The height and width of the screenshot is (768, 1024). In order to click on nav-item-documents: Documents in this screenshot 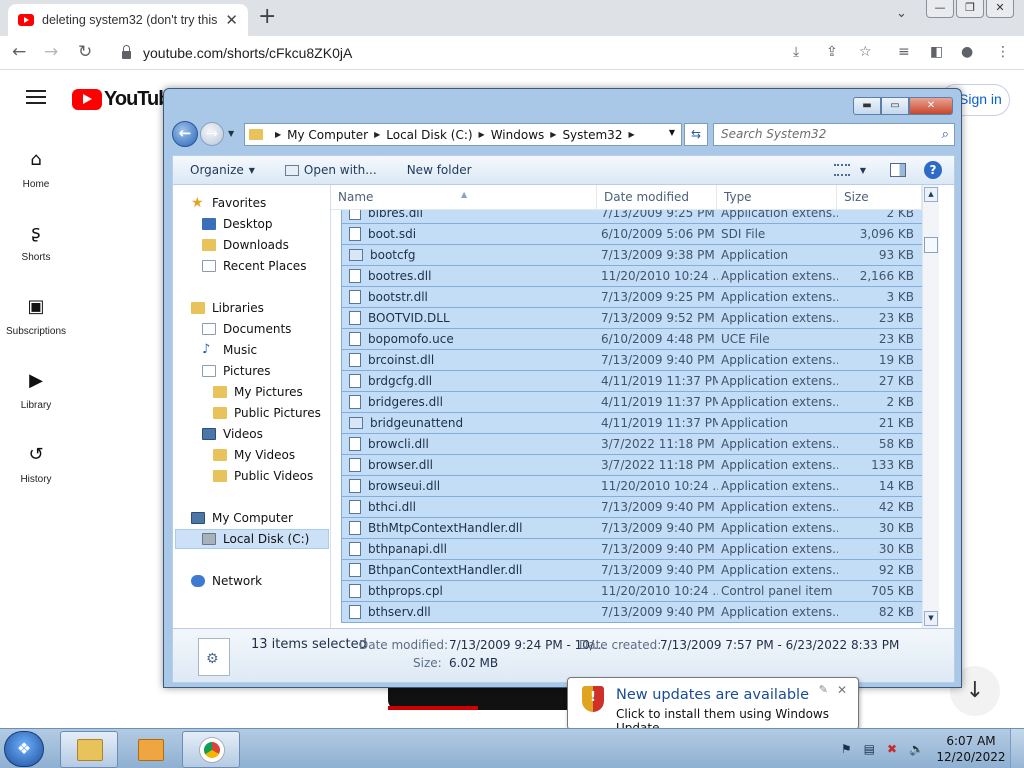, I will do `click(246, 329)`.